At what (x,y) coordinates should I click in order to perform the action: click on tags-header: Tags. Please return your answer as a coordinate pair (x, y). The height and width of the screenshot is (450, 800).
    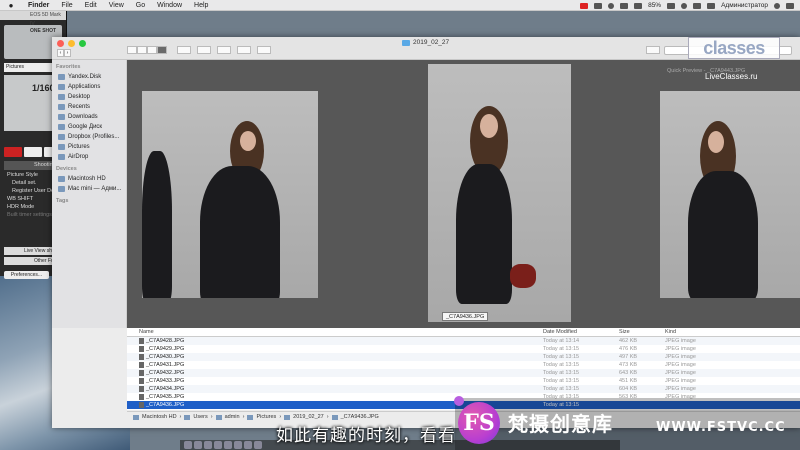
    Looking at the image, I should click on (62, 201).